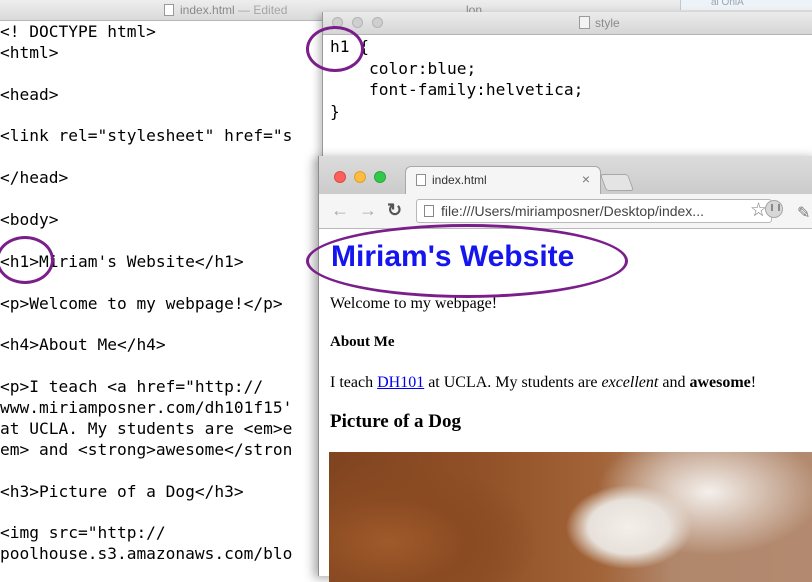  What do you see at coordinates (335, 111) in the screenshot?
I see `code-line: }` at bounding box center [335, 111].